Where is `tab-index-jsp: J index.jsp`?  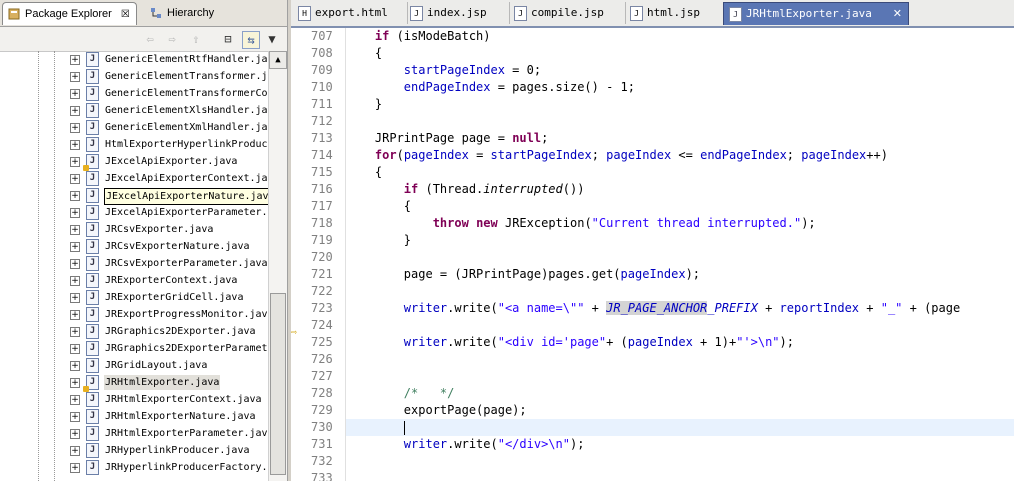
tab-index-jsp: J index.jsp is located at coordinates (457, 13).